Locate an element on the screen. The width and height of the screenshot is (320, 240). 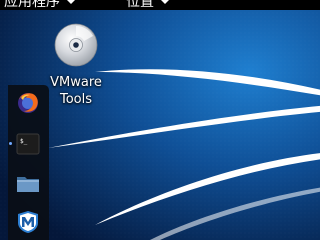
firefox-icon is located at coordinates (28, 103).